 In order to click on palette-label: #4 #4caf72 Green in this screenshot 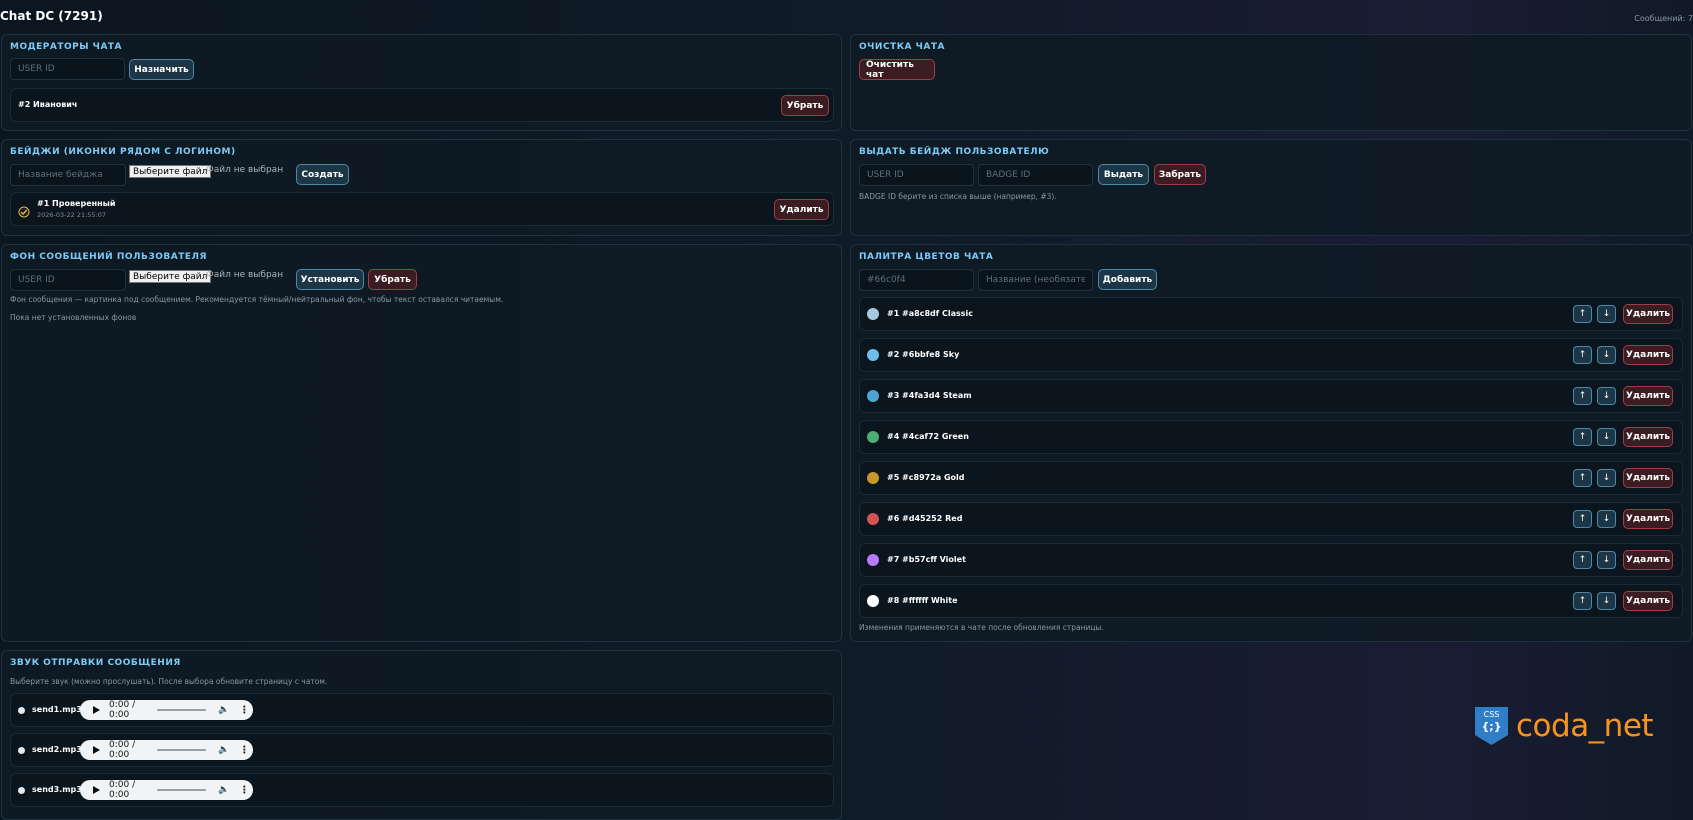, I will do `click(928, 436)`.